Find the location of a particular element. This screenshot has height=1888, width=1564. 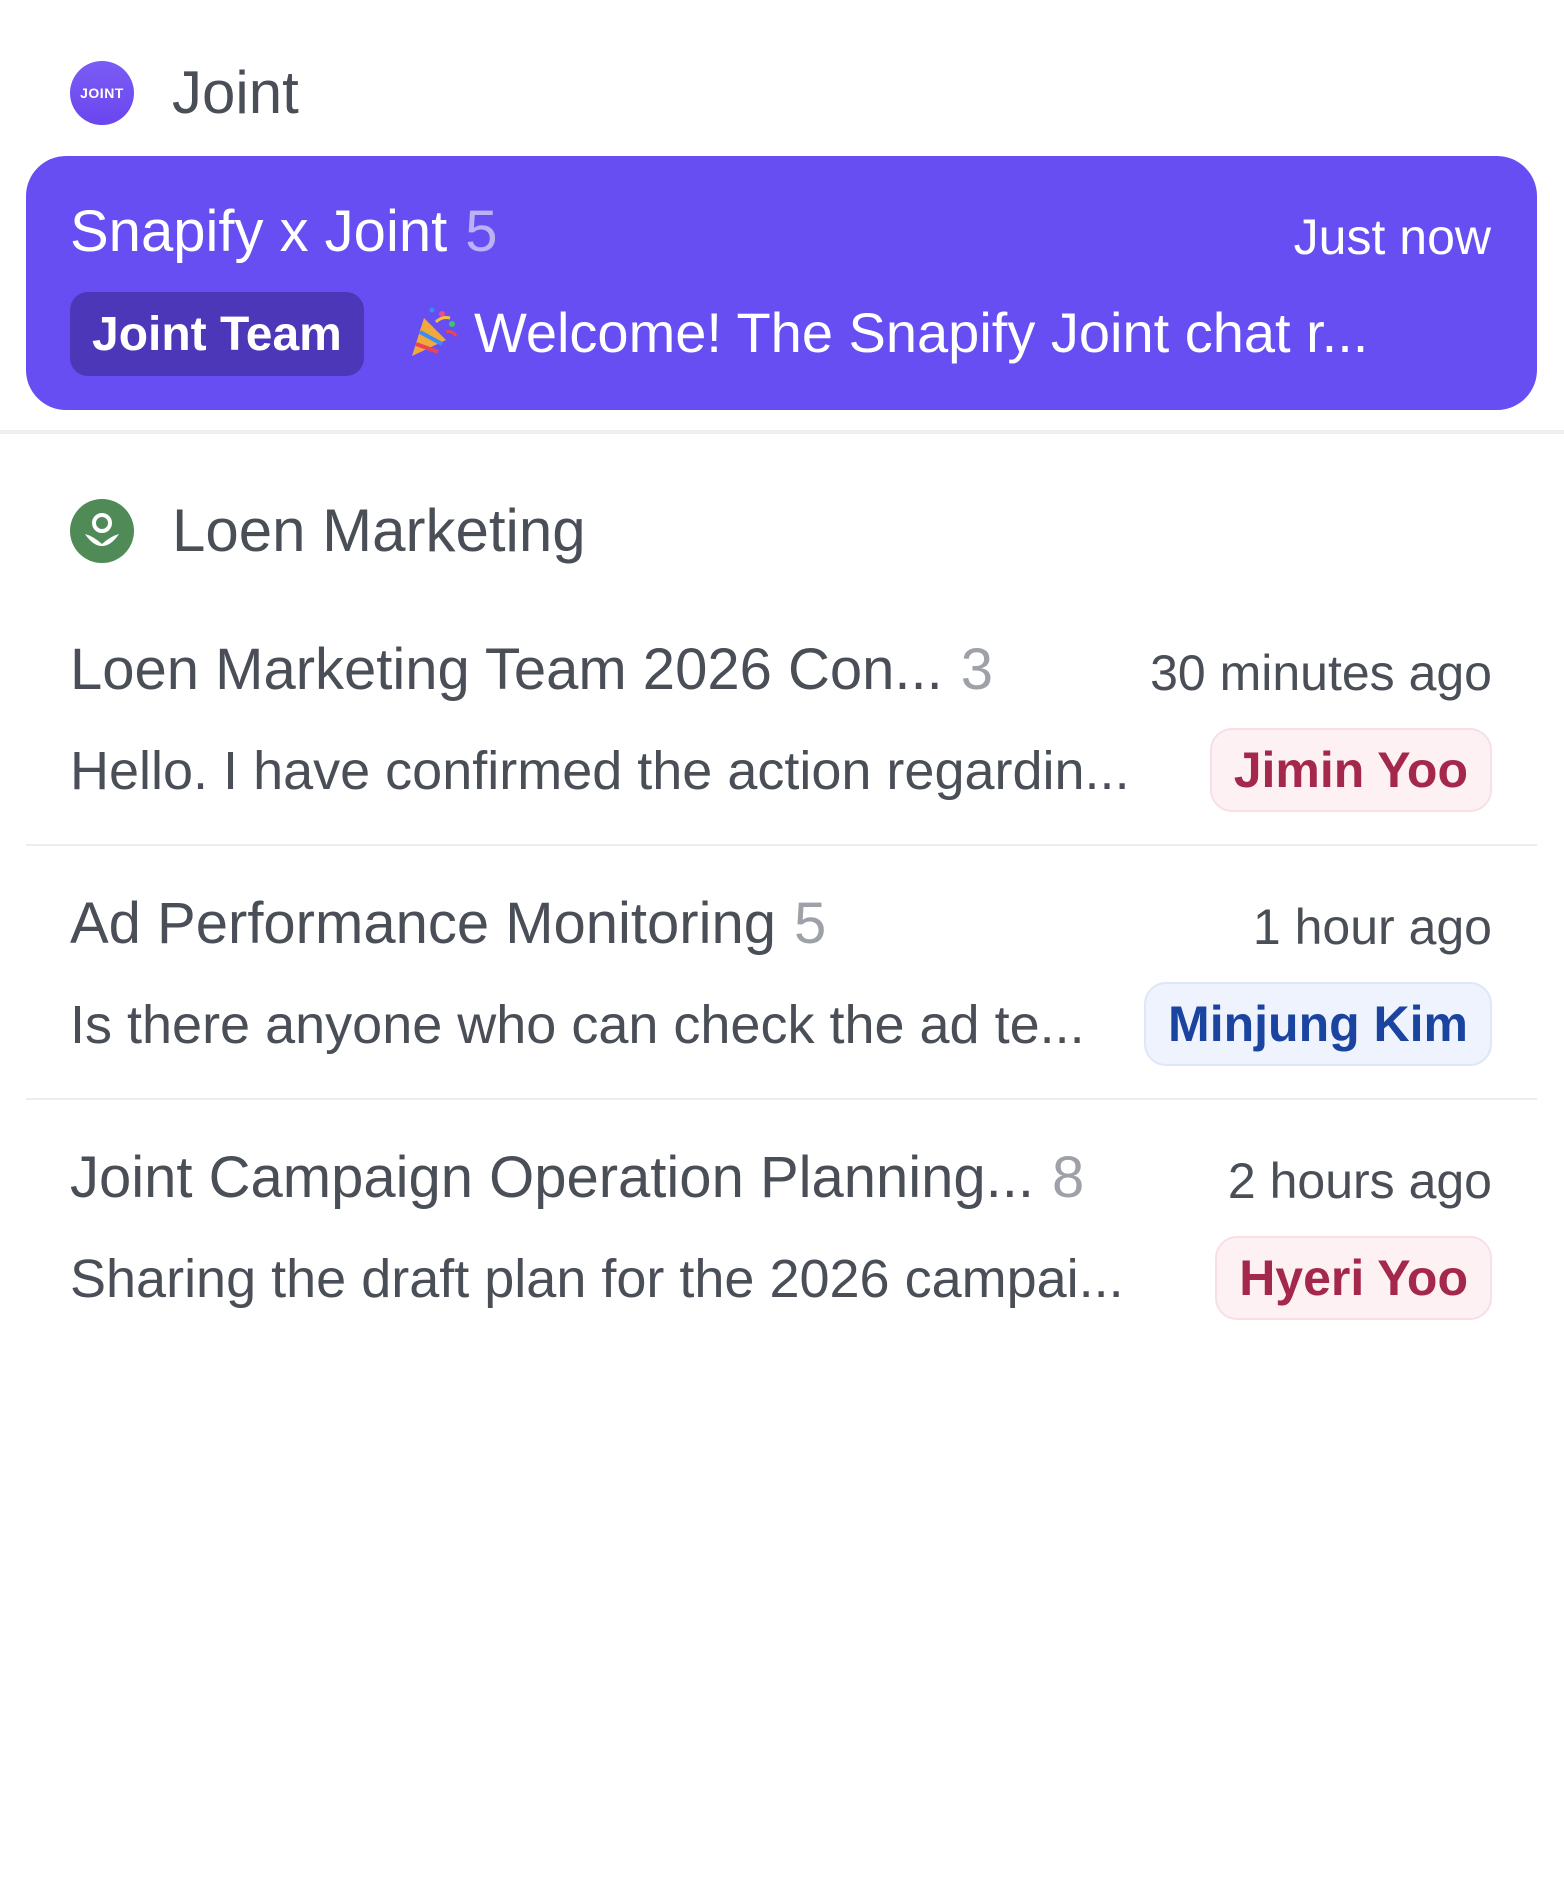

chat-title: Loen Marketing Team 2026 Con... 3 is located at coordinates (531, 669).